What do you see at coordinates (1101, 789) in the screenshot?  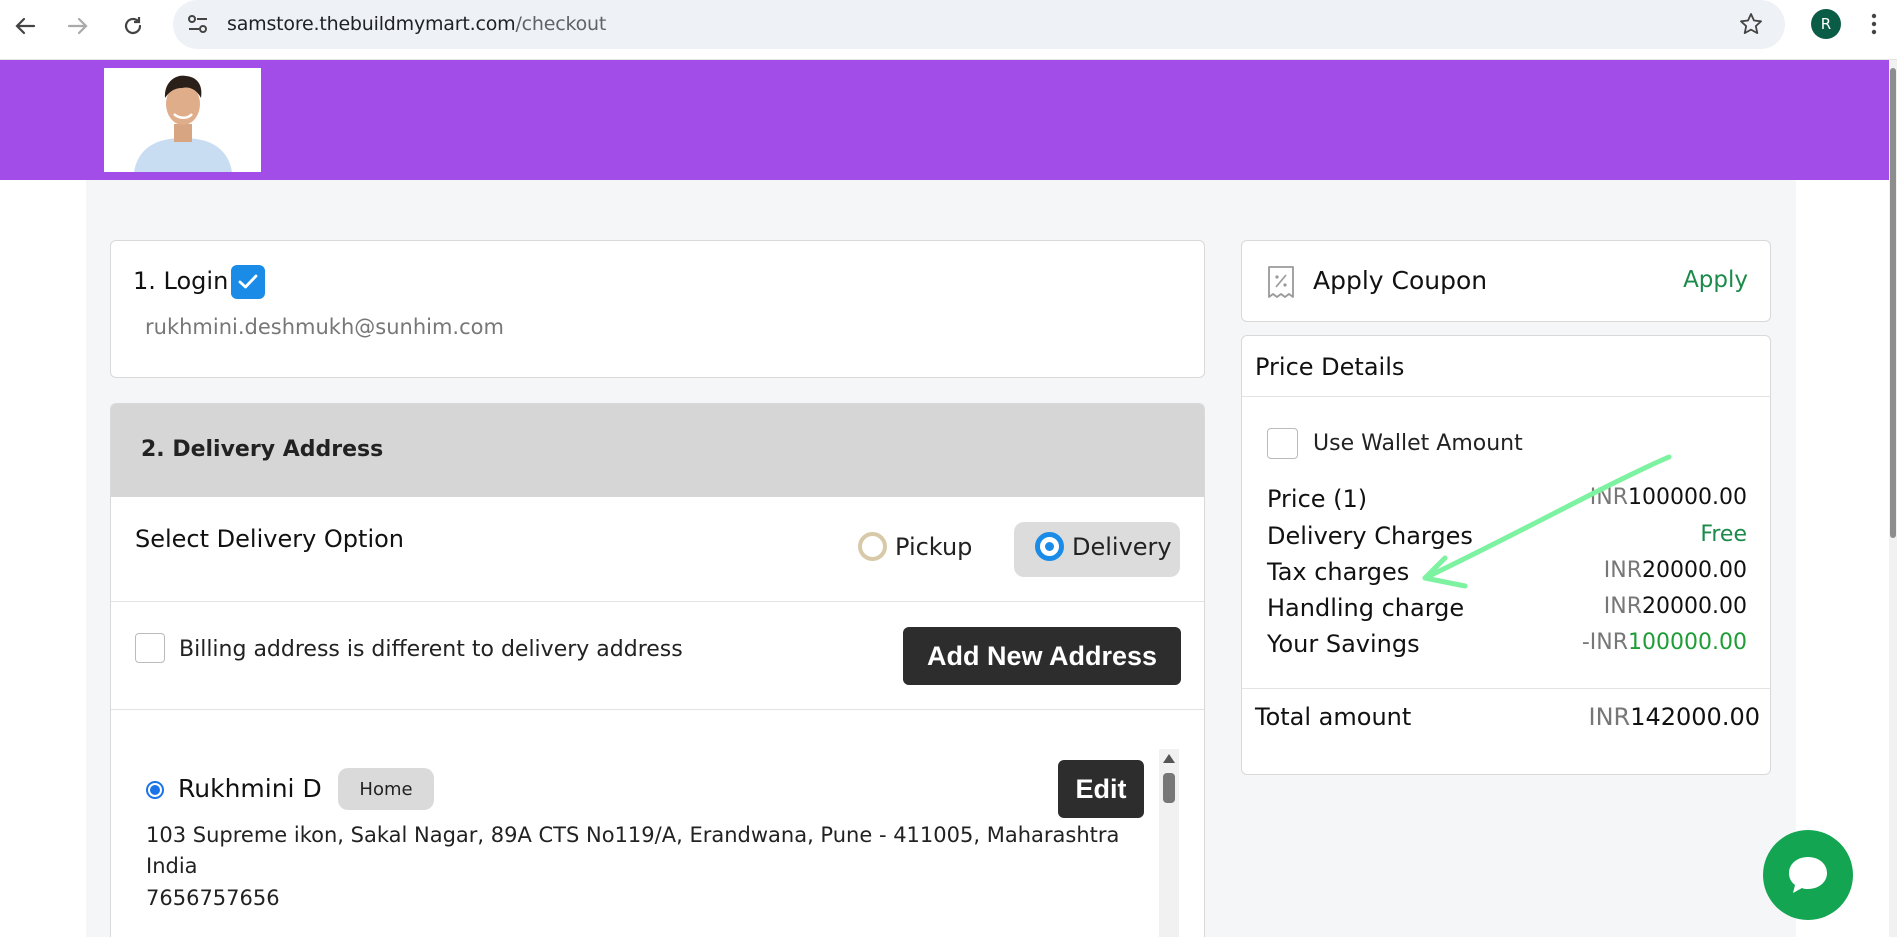 I see `edit-address-button: Edit` at bounding box center [1101, 789].